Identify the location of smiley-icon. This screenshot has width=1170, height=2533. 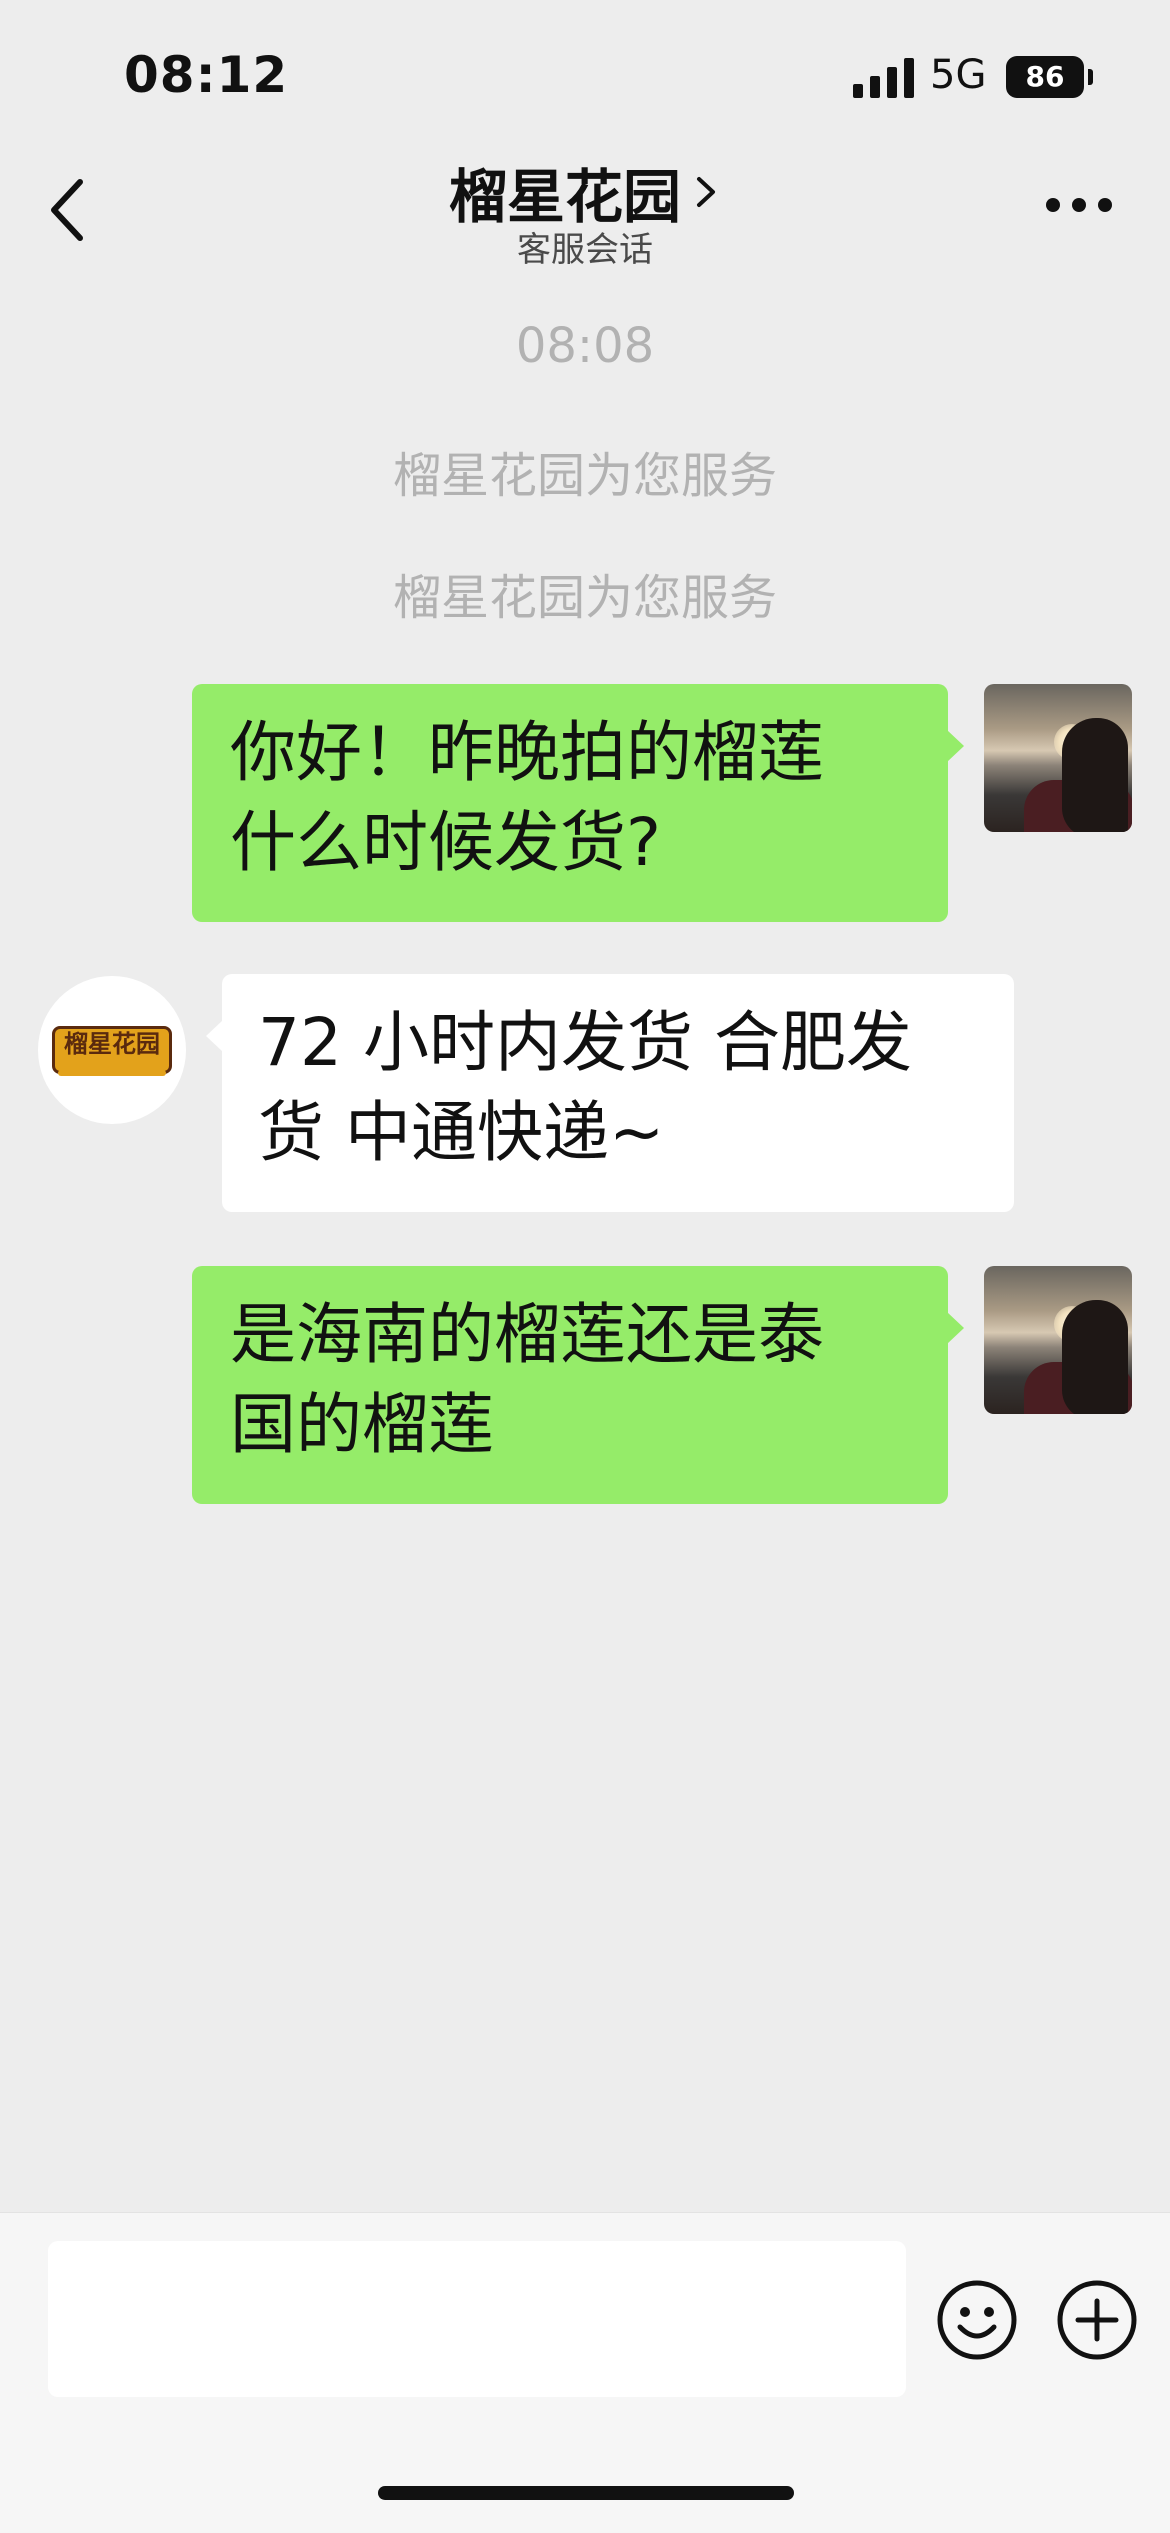
(977, 2320).